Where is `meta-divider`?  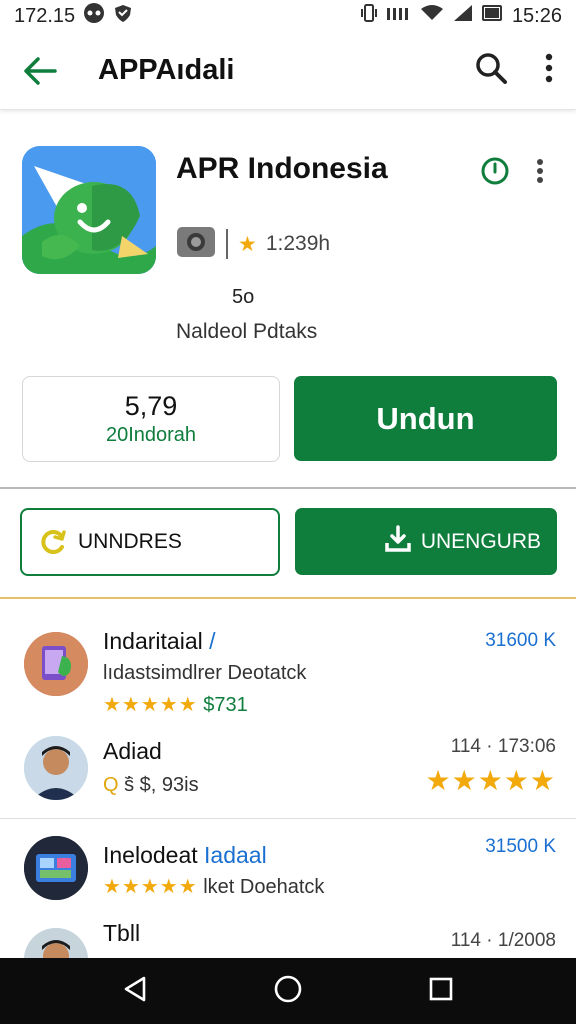
meta-divider is located at coordinates (227, 244).